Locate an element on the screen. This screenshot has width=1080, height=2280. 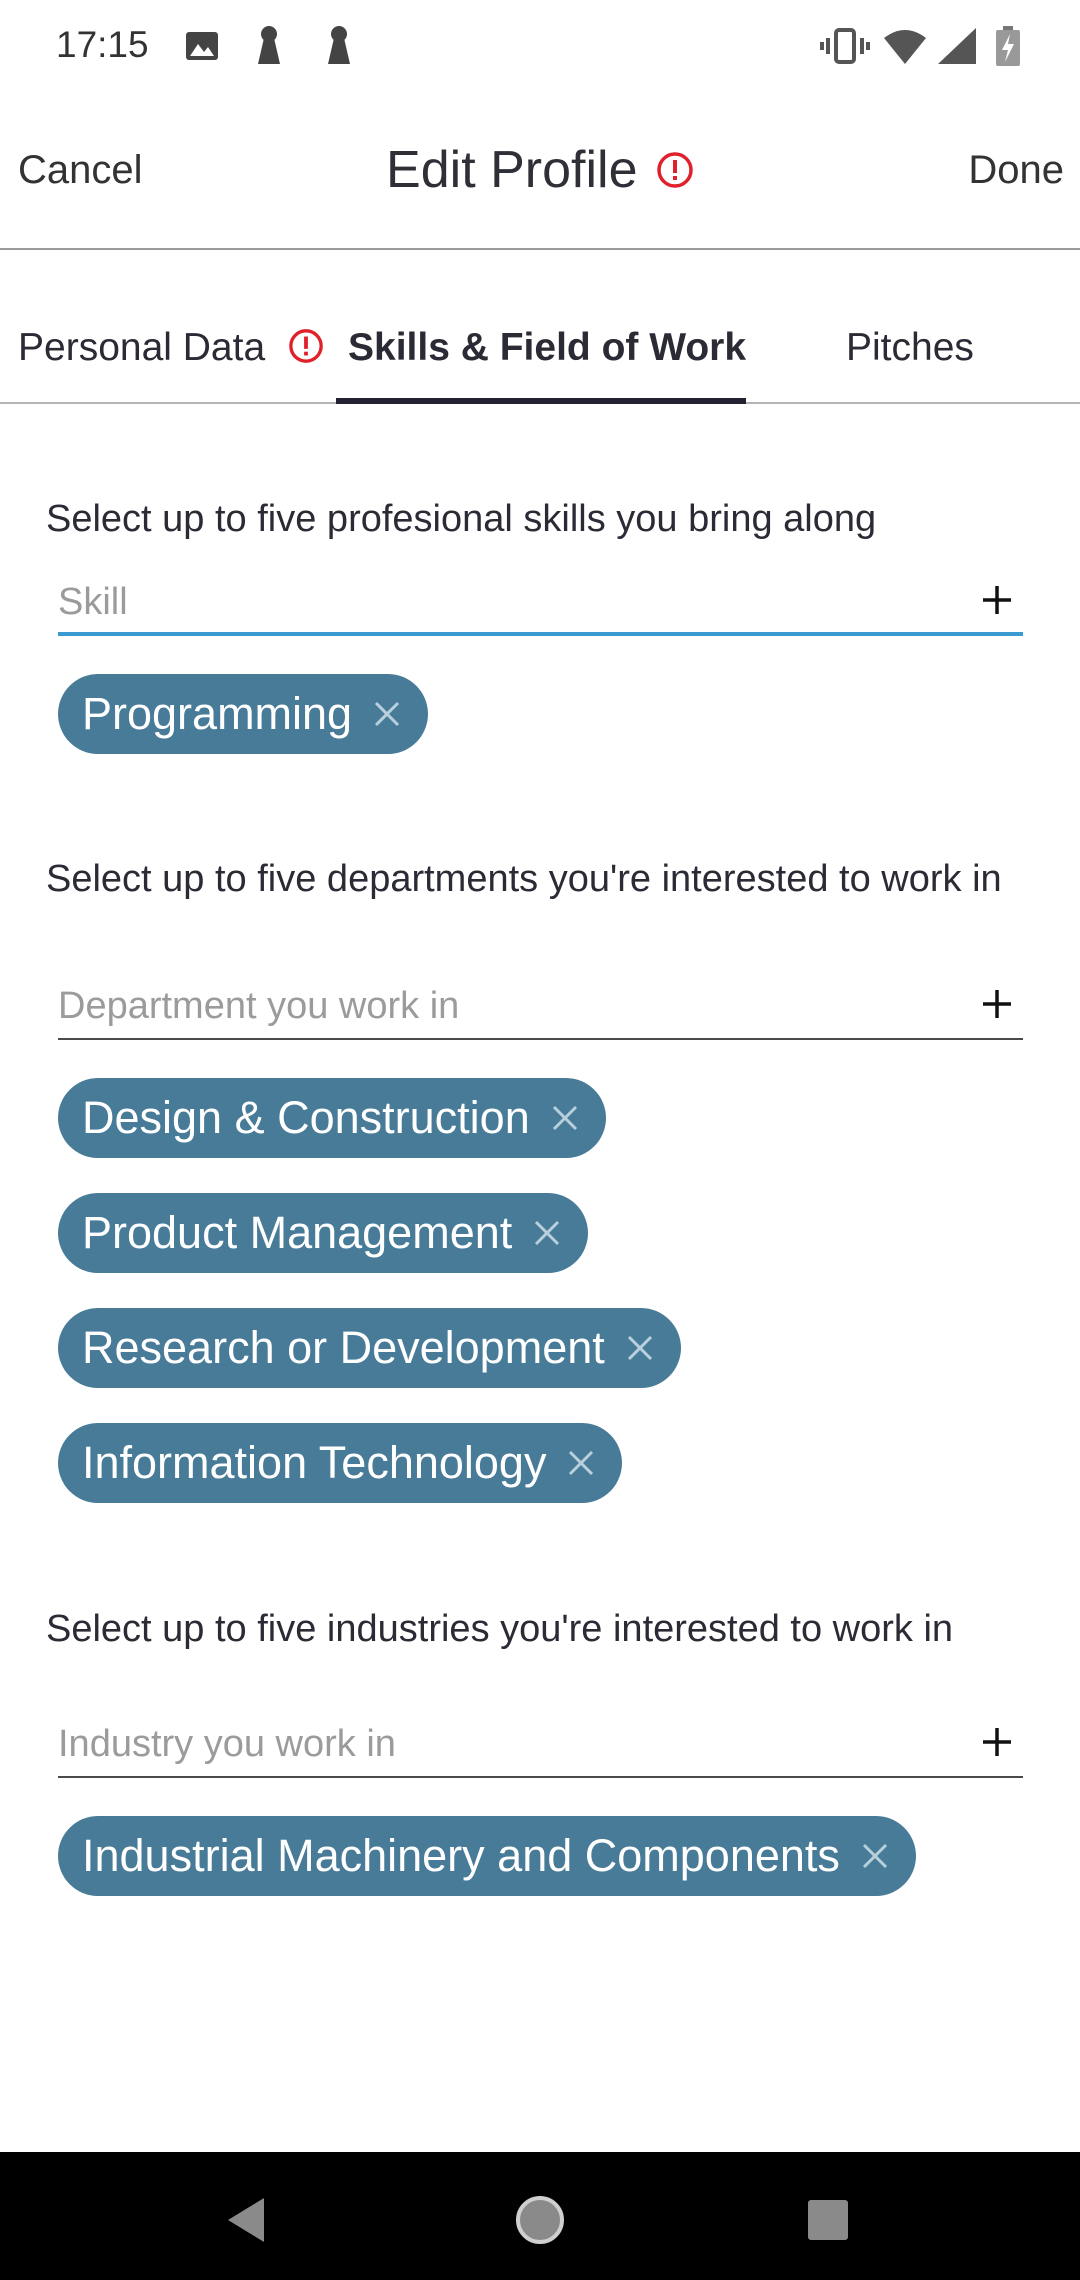
industry-field is located at coordinates (540, 1747).